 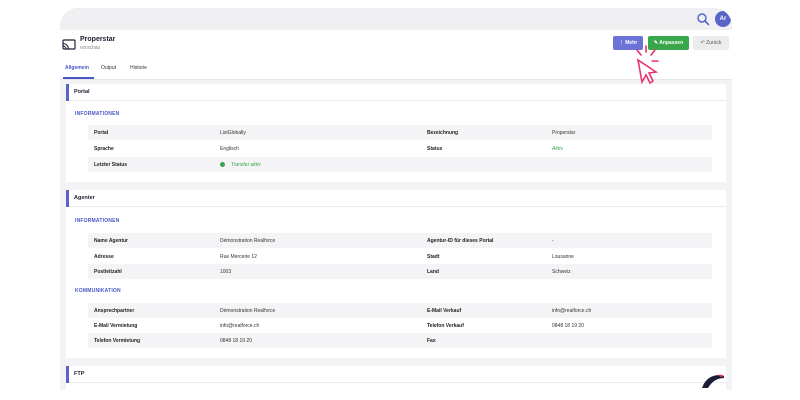 What do you see at coordinates (703, 19) in the screenshot?
I see `search-icon` at bounding box center [703, 19].